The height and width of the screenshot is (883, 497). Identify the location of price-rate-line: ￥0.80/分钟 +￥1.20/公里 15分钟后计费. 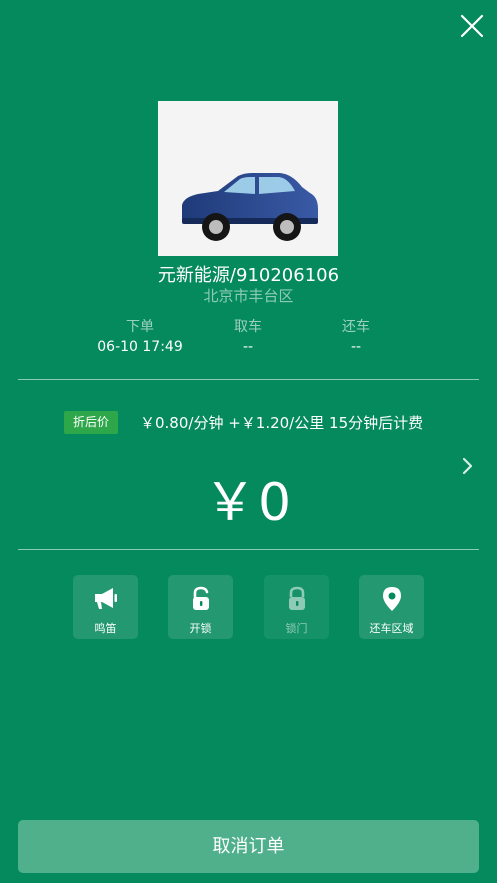
(281, 423).